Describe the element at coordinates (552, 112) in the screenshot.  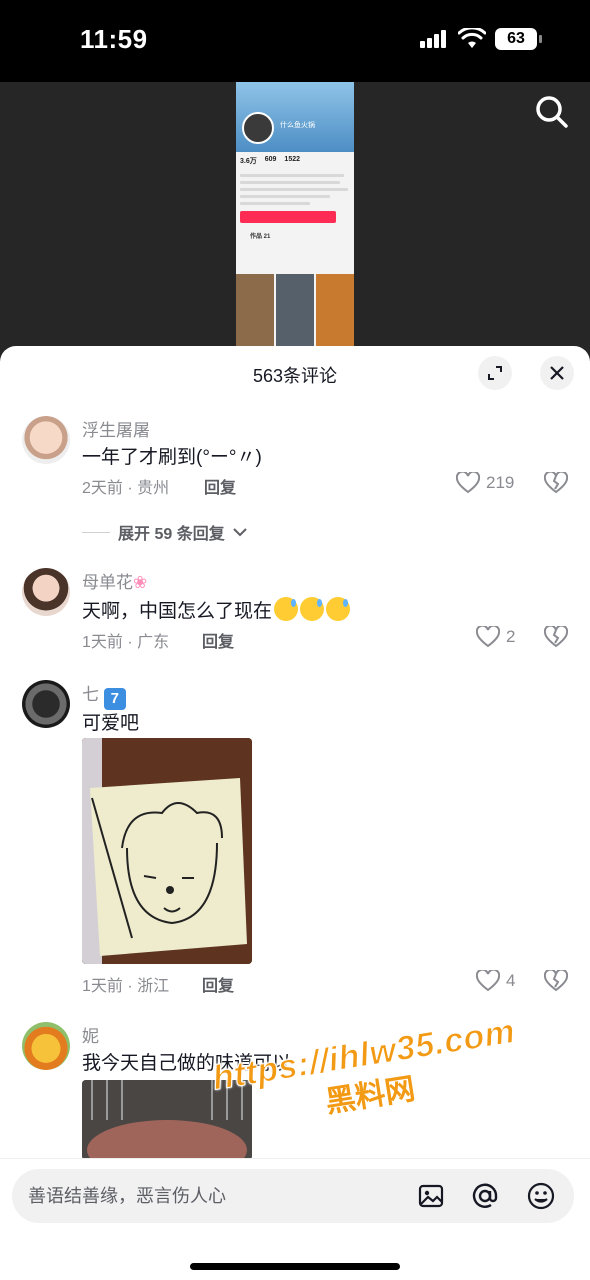
I see `search-icon` at that location.